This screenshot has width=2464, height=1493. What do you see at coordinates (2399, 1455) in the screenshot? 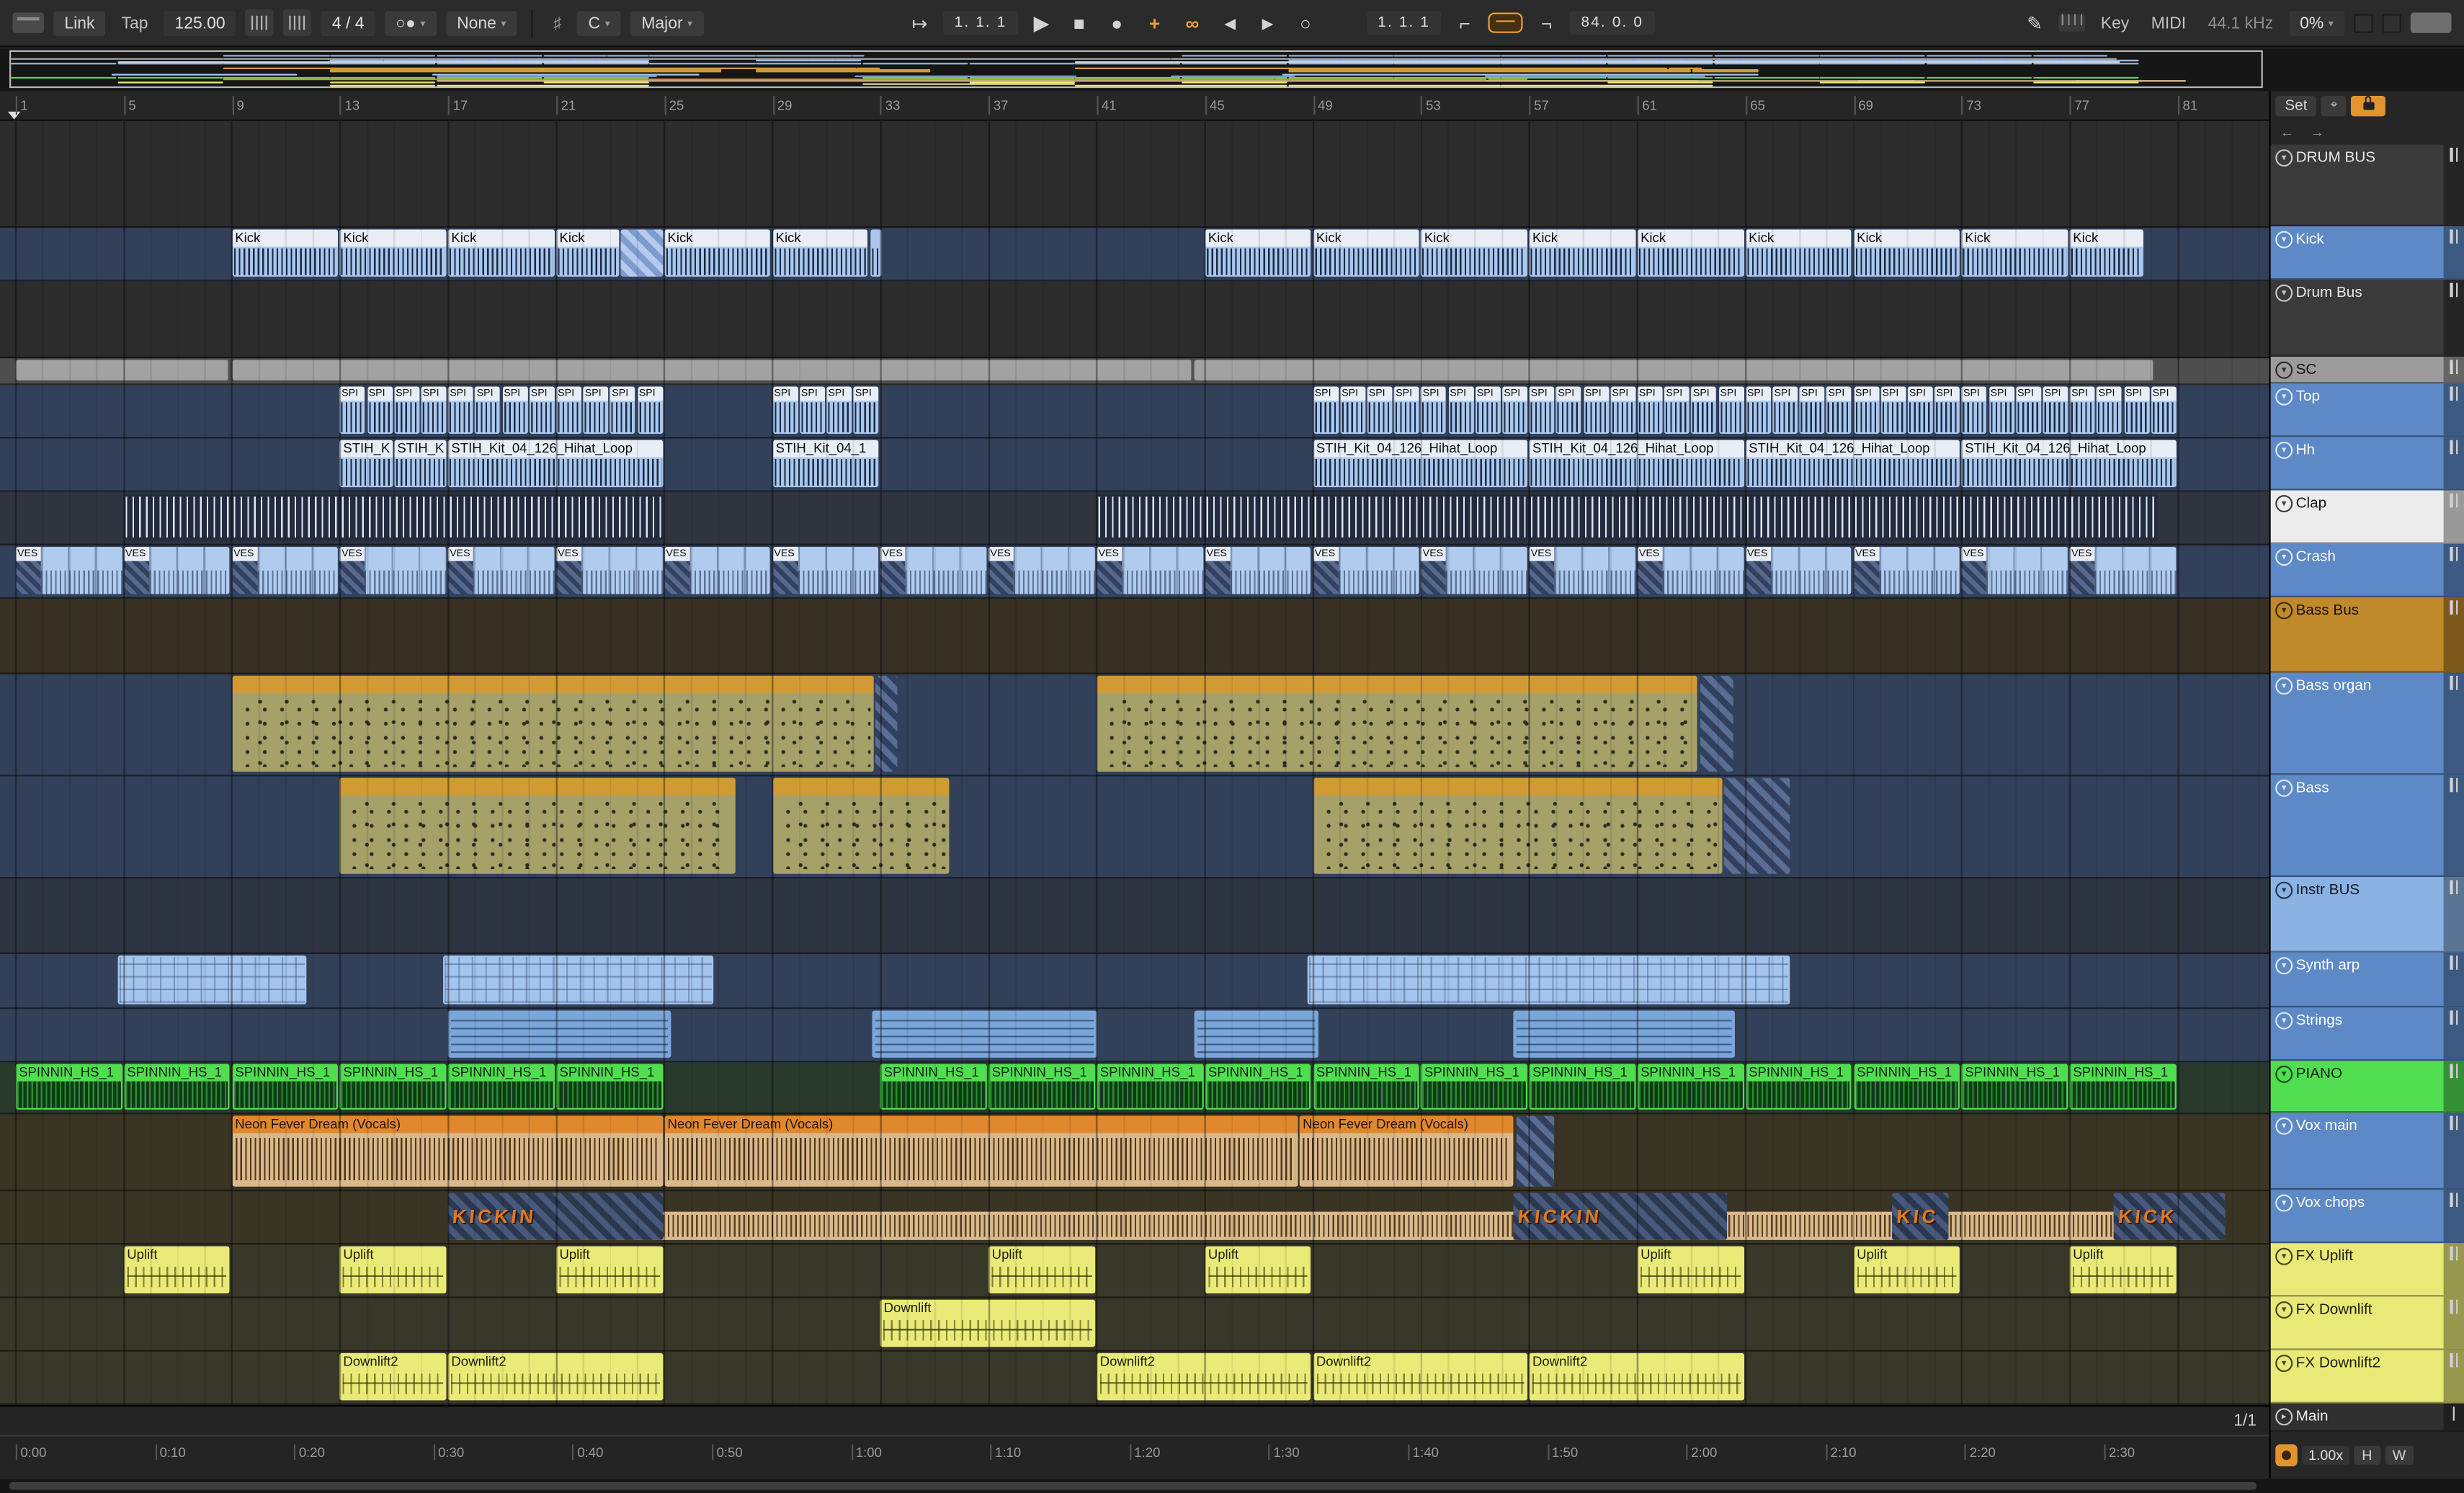
I see `zoom-width-button: W` at bounding box center [2399, 1455].